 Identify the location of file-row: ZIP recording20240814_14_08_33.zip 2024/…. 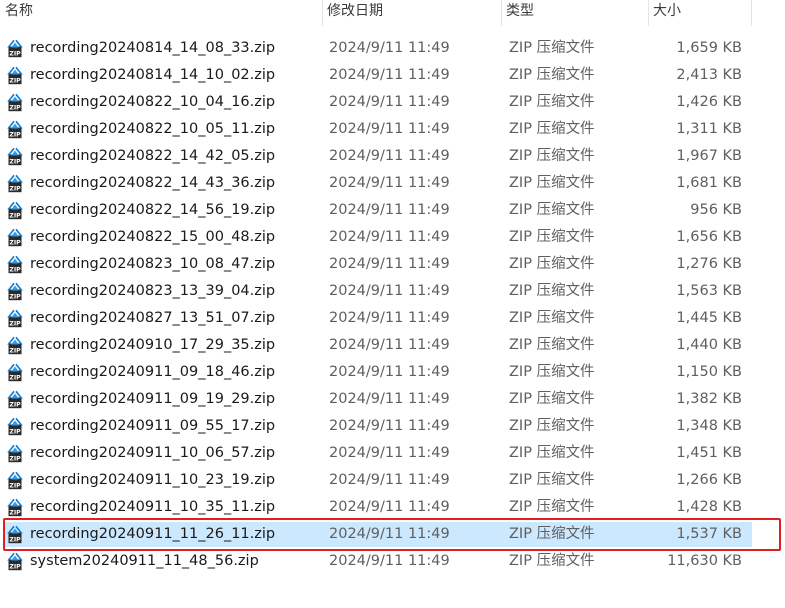
(392, 48).